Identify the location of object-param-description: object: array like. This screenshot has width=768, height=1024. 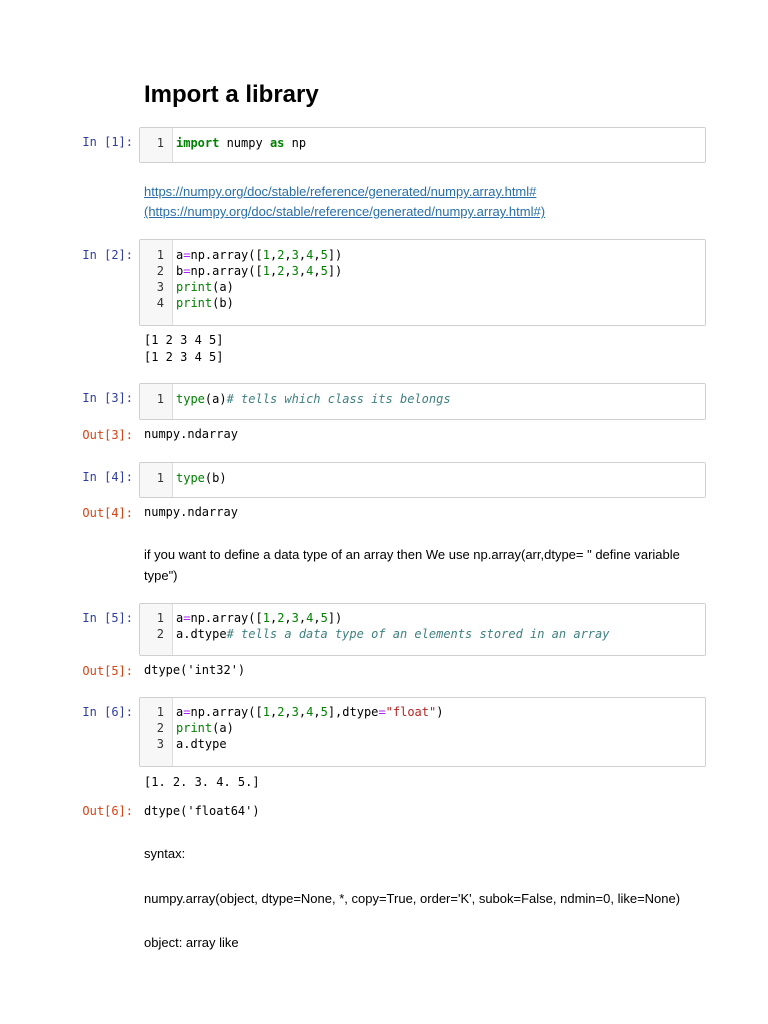
(191, 942).